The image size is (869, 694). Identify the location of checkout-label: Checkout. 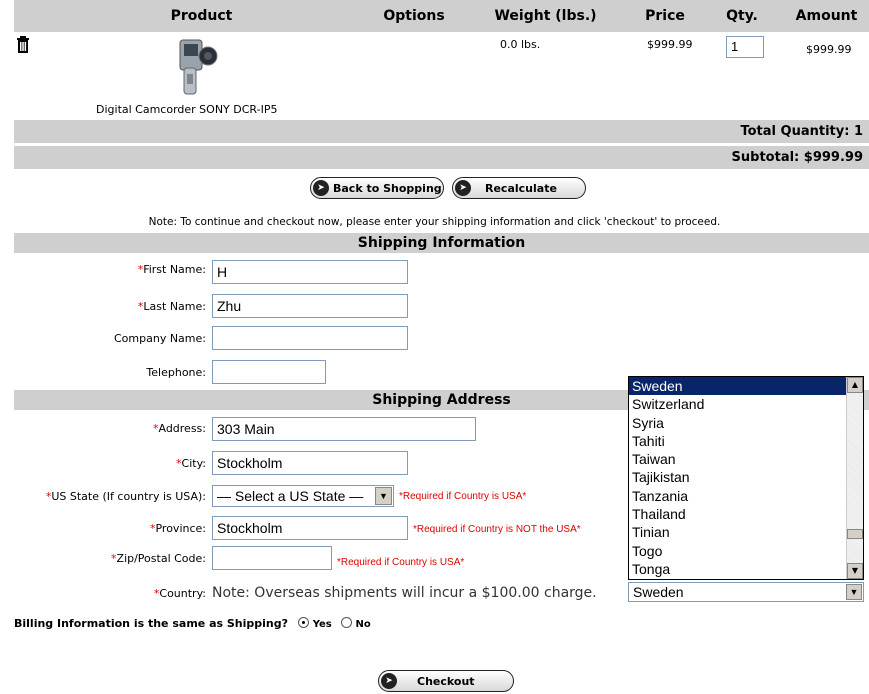
(446, 681).